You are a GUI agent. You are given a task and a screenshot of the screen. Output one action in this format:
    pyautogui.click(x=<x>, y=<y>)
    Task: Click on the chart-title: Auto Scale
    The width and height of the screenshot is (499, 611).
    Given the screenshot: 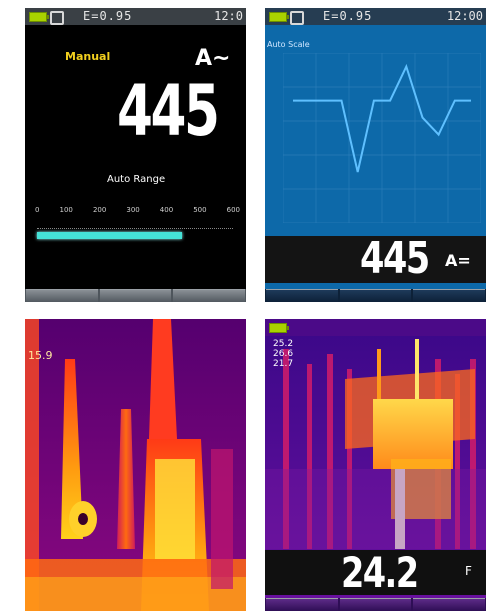 What is the action you would take?
    pyautogui.click(x=288, y=44)
    